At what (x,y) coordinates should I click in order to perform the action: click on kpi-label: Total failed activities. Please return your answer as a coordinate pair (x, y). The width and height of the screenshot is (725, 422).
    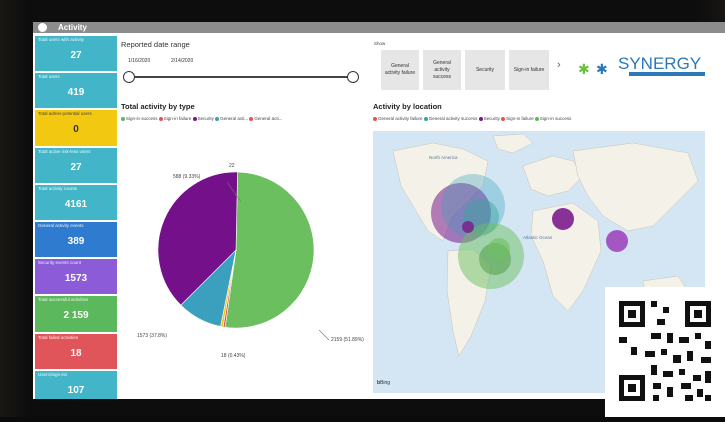
    Looking at the image, I should click on (58, 337).